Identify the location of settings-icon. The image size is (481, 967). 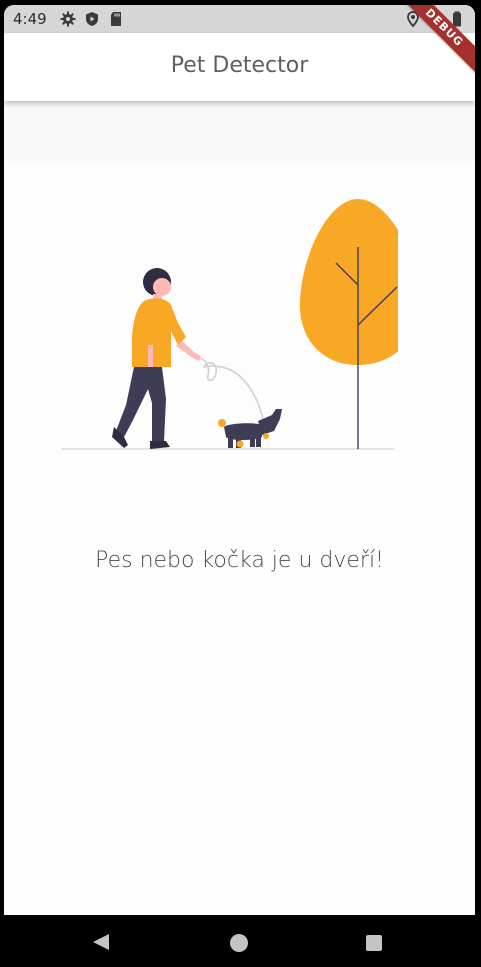
(68, 19).